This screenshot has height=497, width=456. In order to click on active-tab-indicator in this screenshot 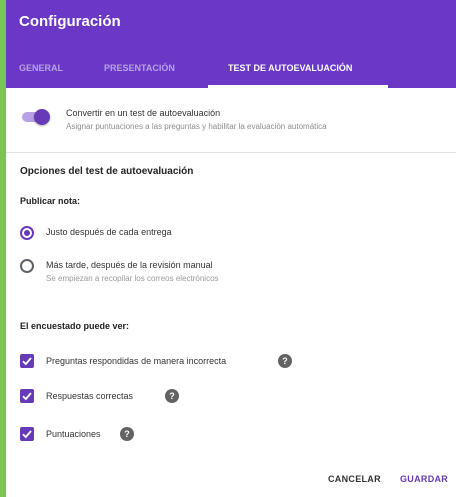, I will do `click(298, 86)`.